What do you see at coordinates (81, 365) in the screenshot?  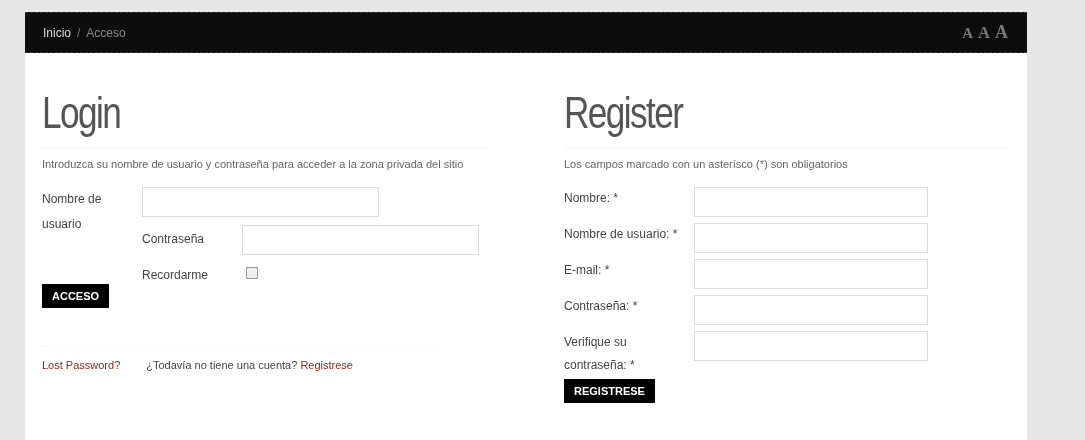 I see `lost-password-link: Lost Password?` at bounding box center [81, 365].